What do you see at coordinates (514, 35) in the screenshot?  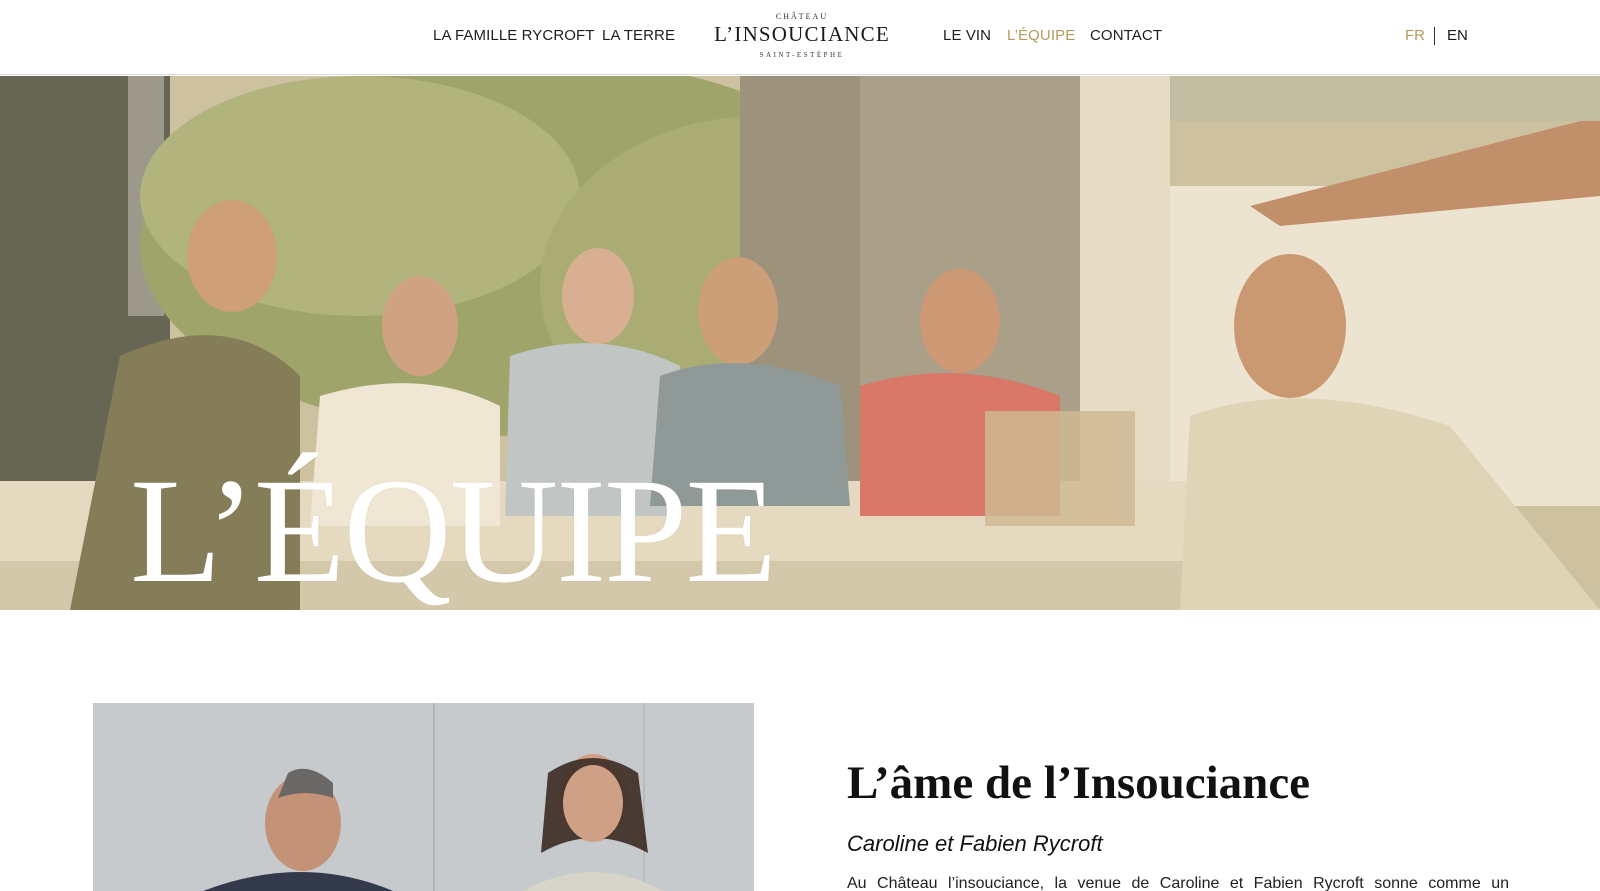 I see `nav-link-la-famille-rycroft: LA FAMILLE RYCROFT` at bounding box center [514, 35].